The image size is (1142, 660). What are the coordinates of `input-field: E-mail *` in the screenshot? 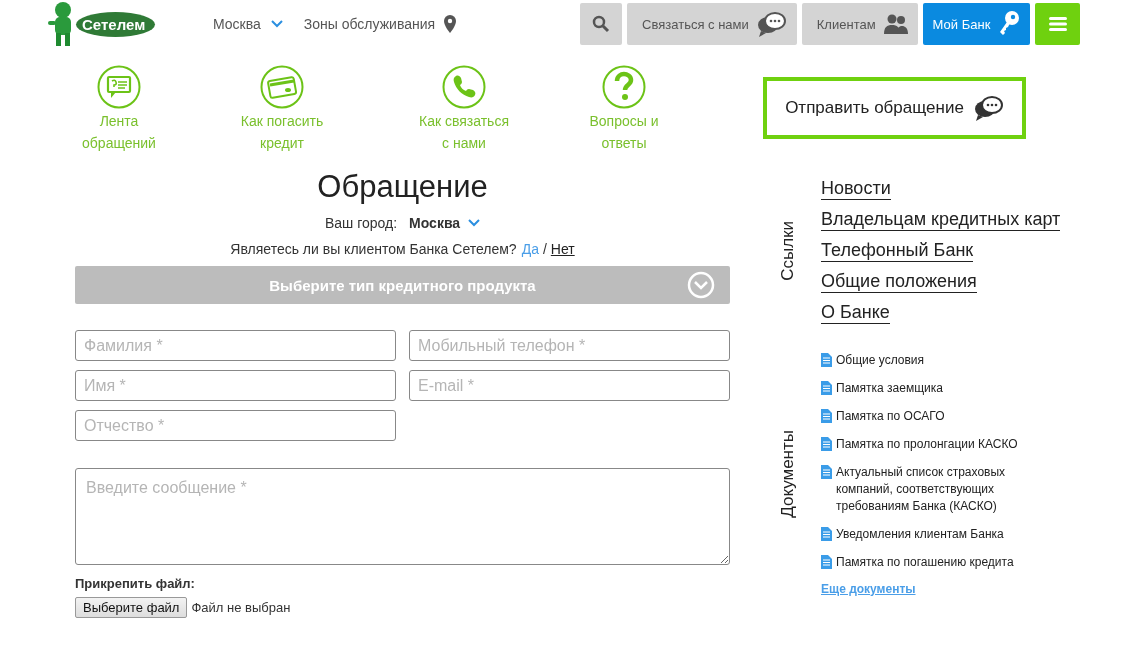 It's located at (569, 385).